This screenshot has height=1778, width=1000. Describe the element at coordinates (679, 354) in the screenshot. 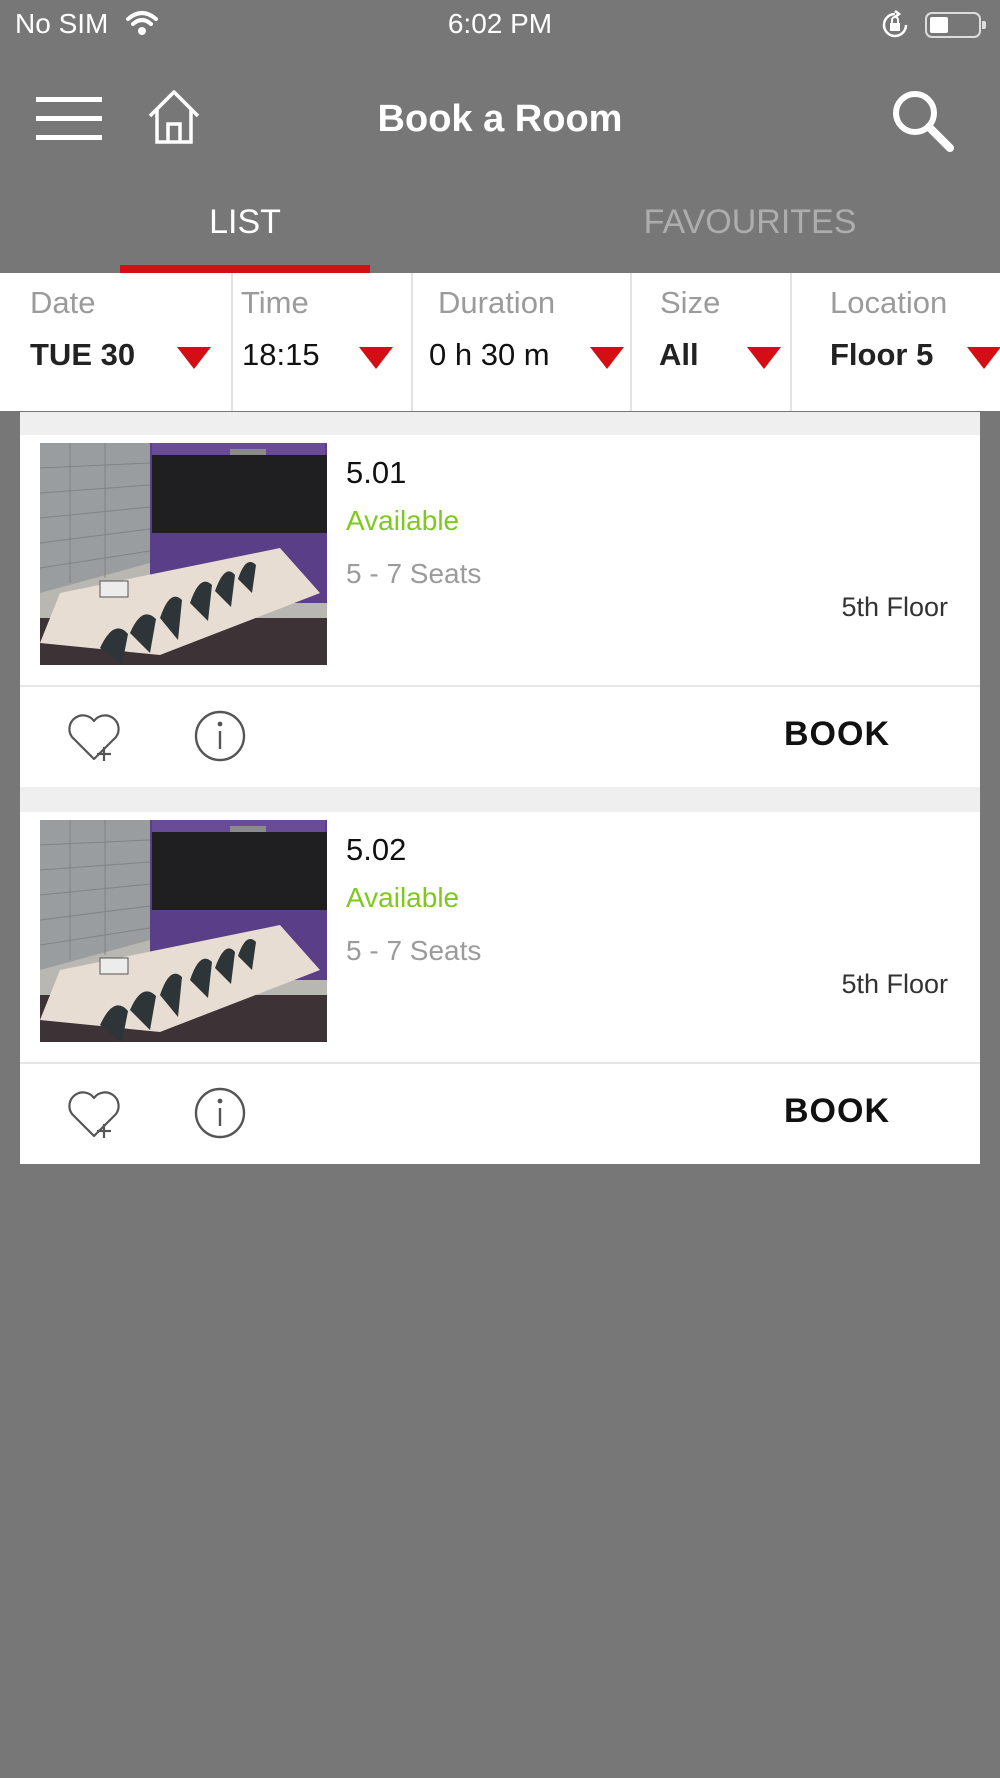

I see `size-filter-value: All` at that location.